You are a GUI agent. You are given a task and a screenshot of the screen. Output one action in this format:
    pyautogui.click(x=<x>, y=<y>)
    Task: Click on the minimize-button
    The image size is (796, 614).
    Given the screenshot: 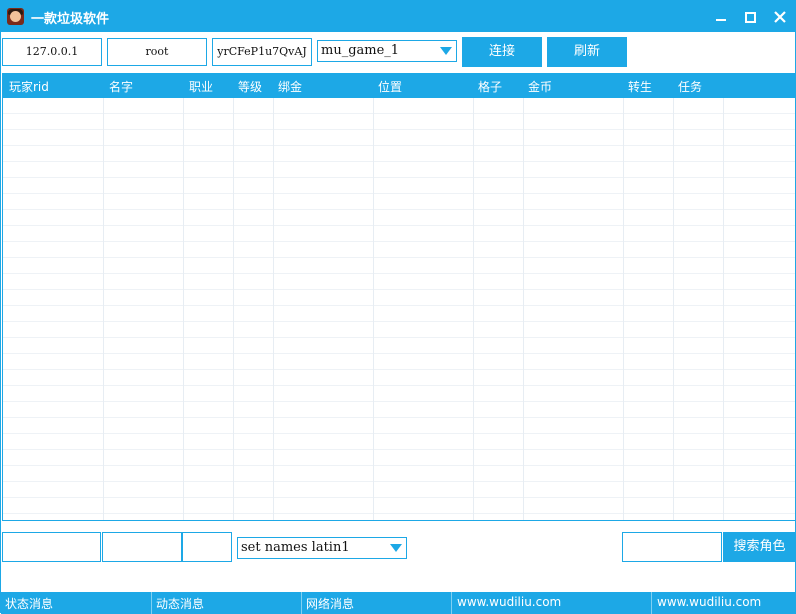 What is the action you would take?
    pyautogui.click(x=721, y=17)
    